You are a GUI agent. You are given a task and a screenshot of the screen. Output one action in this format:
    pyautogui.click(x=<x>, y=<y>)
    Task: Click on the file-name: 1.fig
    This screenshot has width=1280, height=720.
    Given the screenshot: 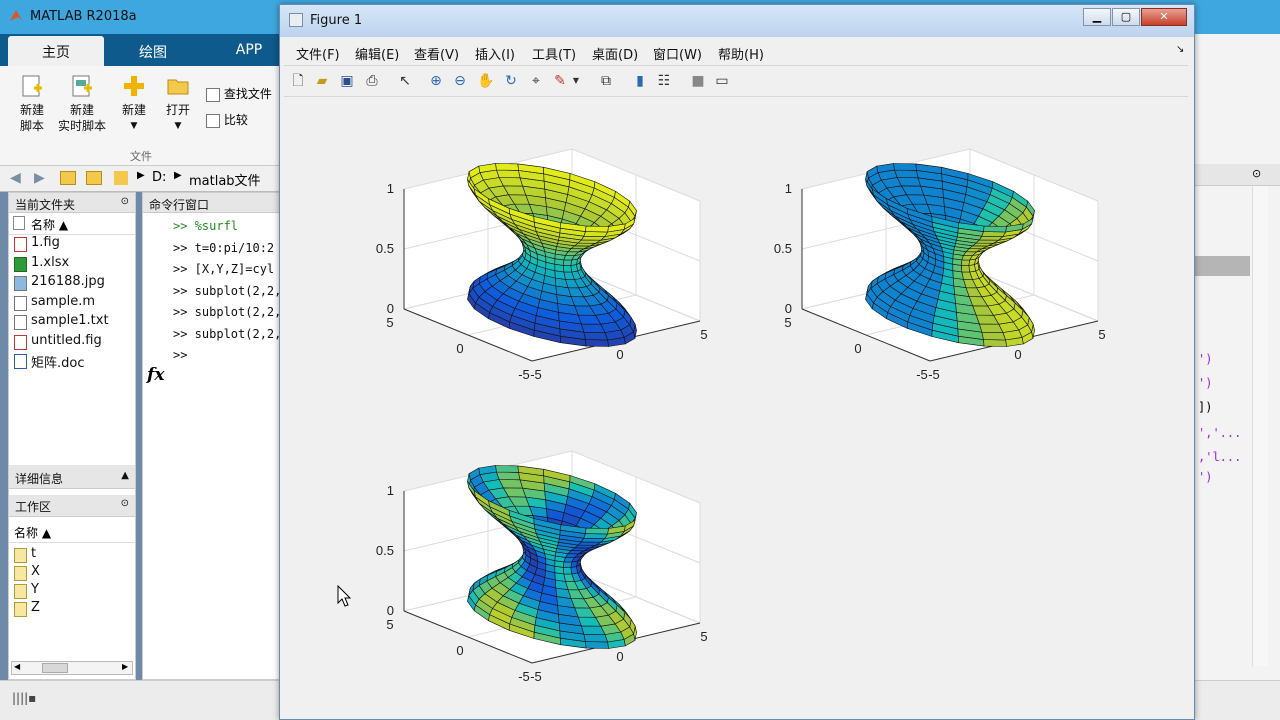 What is the action you would take?
    pyautogui.click(x=45, y=242)
    